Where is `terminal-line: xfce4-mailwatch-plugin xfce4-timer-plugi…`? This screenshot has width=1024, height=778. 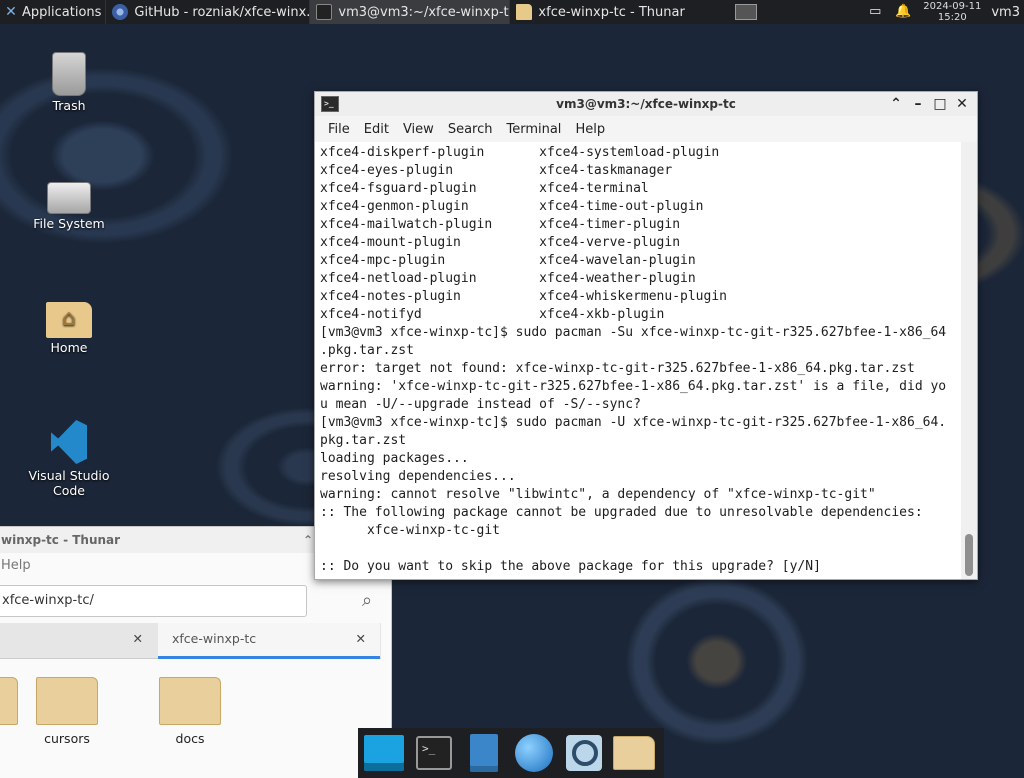
terminal-line: xfce4-mailwatch-plugin xfce4-timer-plugi… is located at coordinates (500, 224).